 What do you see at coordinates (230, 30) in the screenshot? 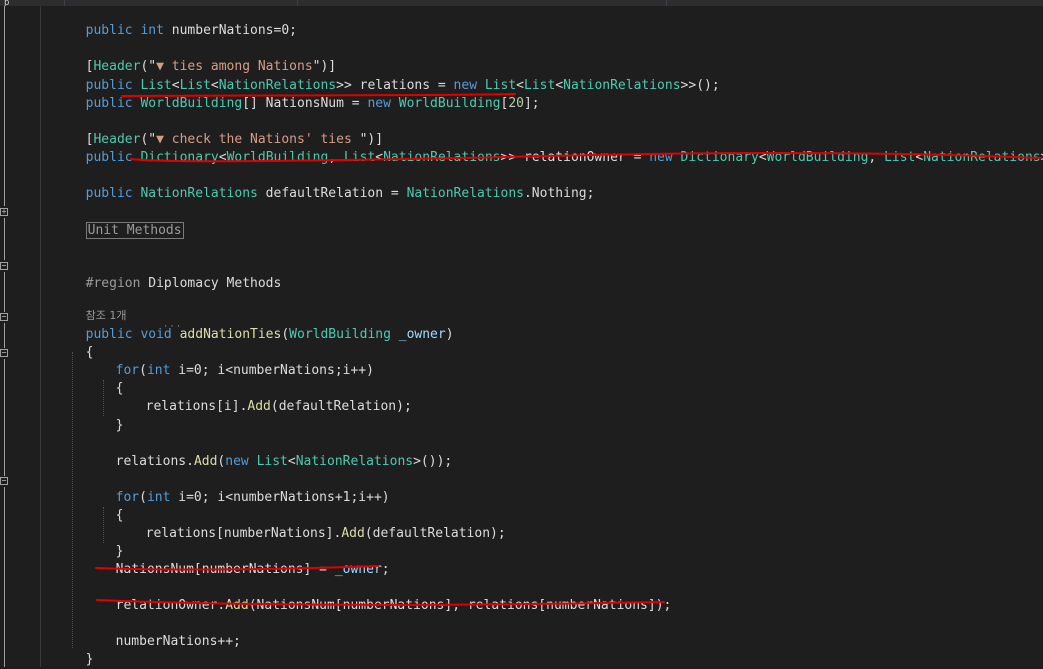
I see `code-text: numberNations=0;` at bounding box center [230, 30].